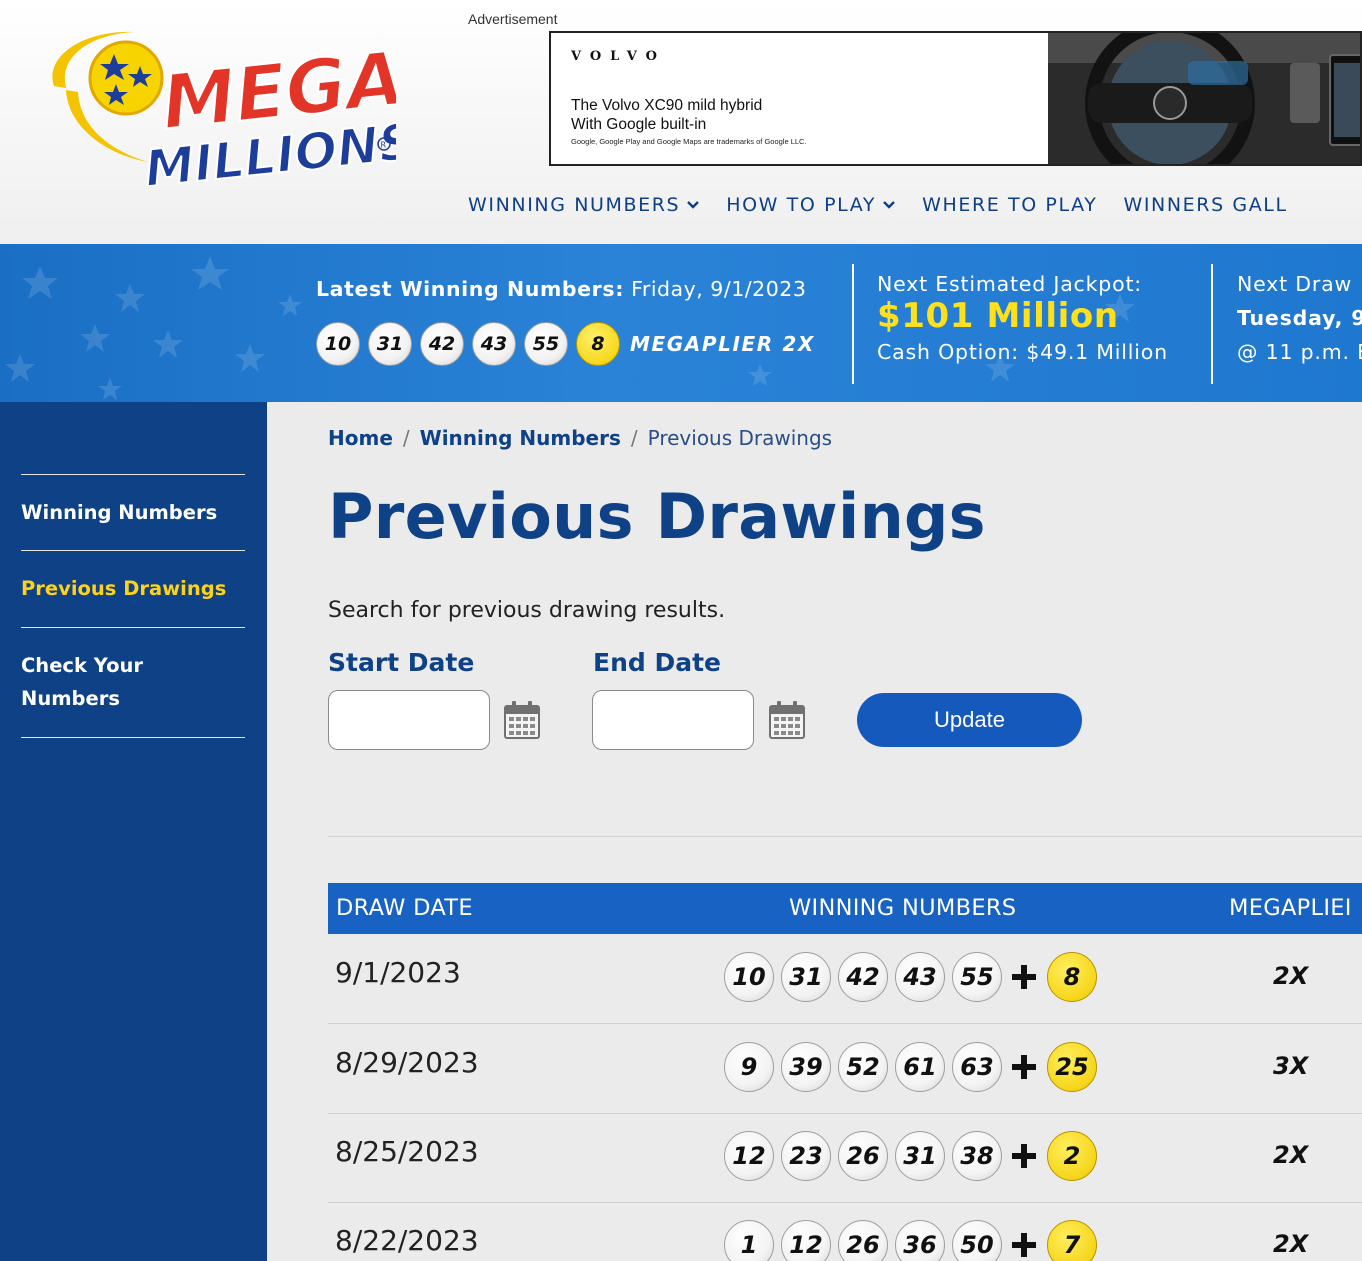  Describe the element at coordinates (404, 908) in the screenshot. I see `column-header-draw-date: DRAW DATE` at that location.